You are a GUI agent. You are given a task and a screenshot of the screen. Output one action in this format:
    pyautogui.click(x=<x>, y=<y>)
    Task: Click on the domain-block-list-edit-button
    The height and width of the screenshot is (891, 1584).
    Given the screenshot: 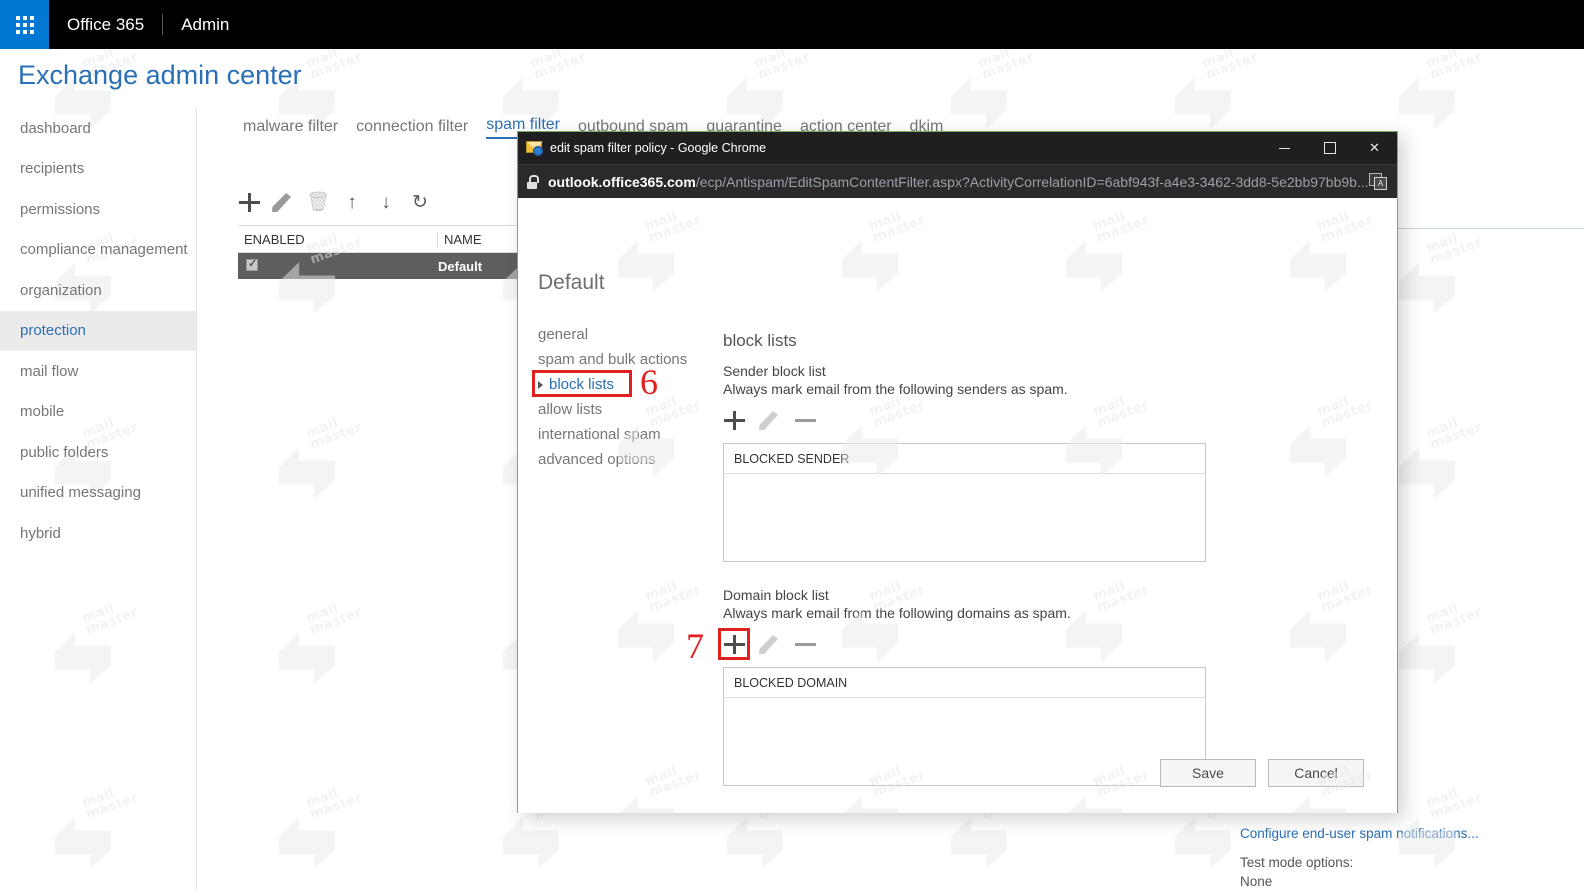 What is the action you would take?
    pyautogui.click(x=771, y=645)
    